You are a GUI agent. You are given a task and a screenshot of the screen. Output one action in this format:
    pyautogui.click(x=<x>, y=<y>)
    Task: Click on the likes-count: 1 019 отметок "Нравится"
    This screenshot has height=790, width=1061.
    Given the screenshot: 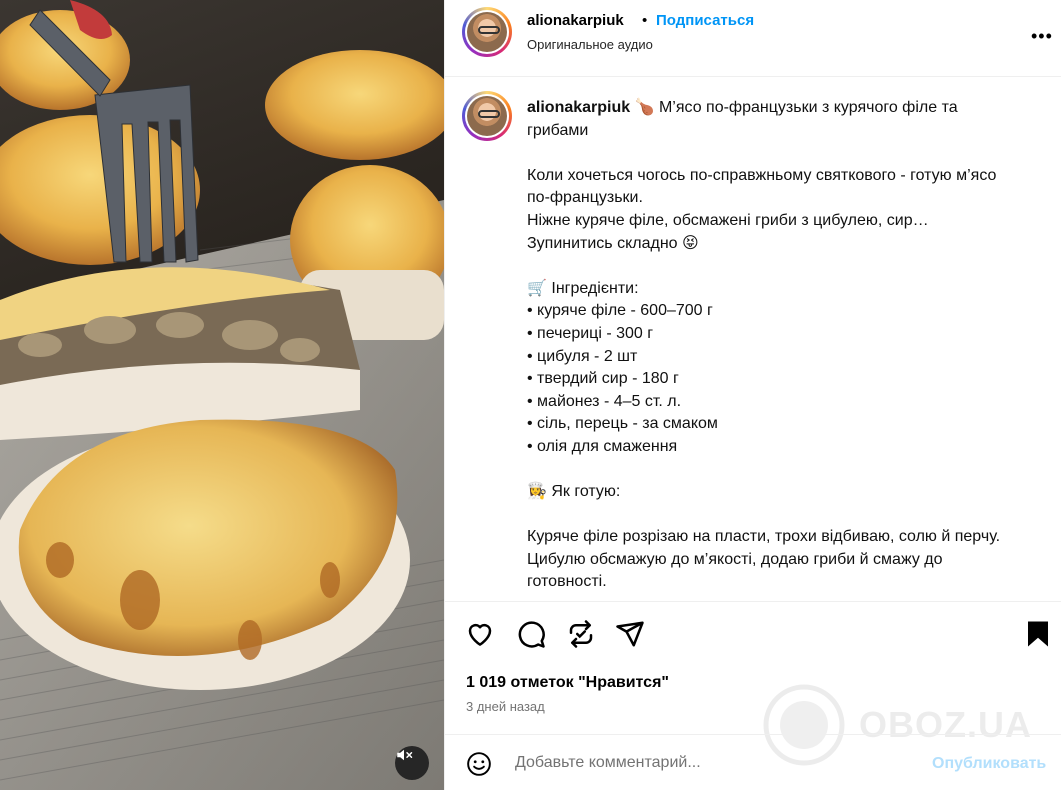 What is the action you would take?
    pyautogui.click(x=567, y=683)
    